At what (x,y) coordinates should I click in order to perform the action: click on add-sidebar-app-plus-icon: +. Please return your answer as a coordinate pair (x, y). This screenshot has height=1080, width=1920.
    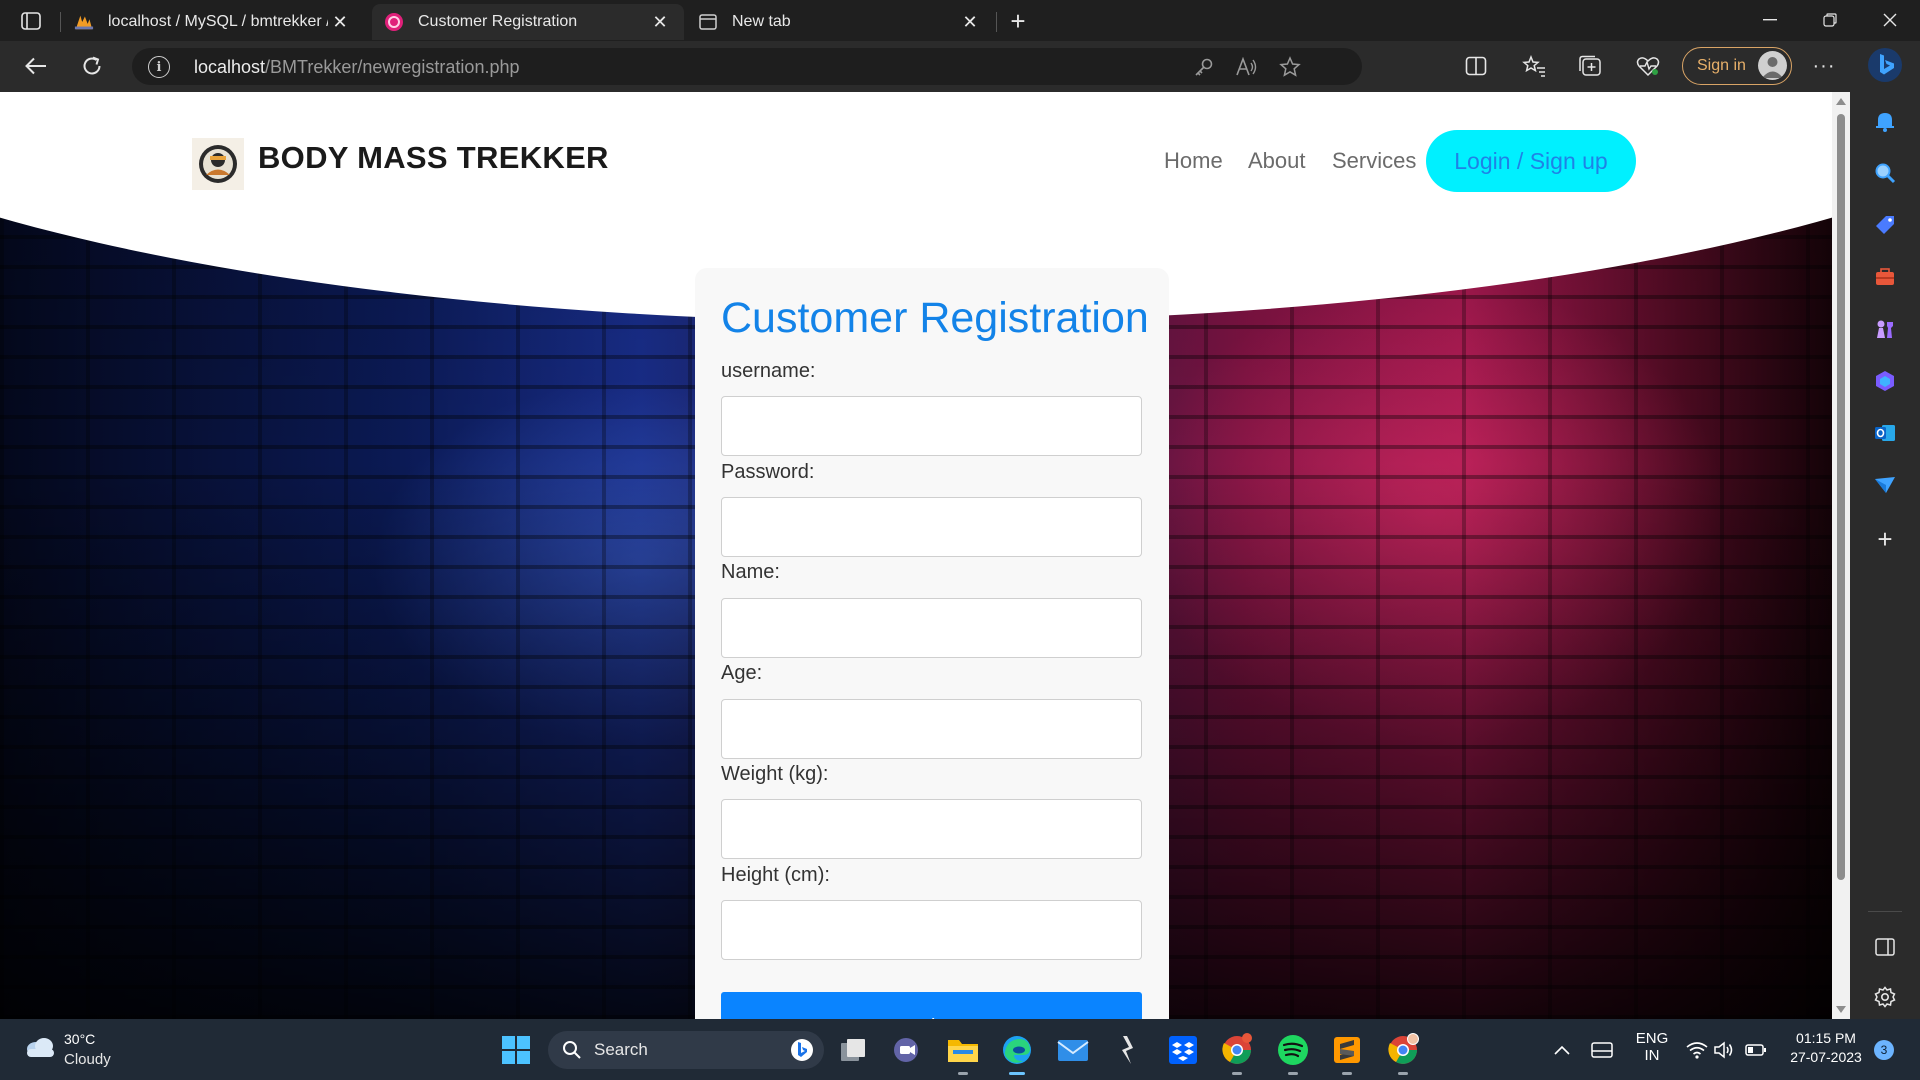
    Looking at the image, I should click on (1885, 539).